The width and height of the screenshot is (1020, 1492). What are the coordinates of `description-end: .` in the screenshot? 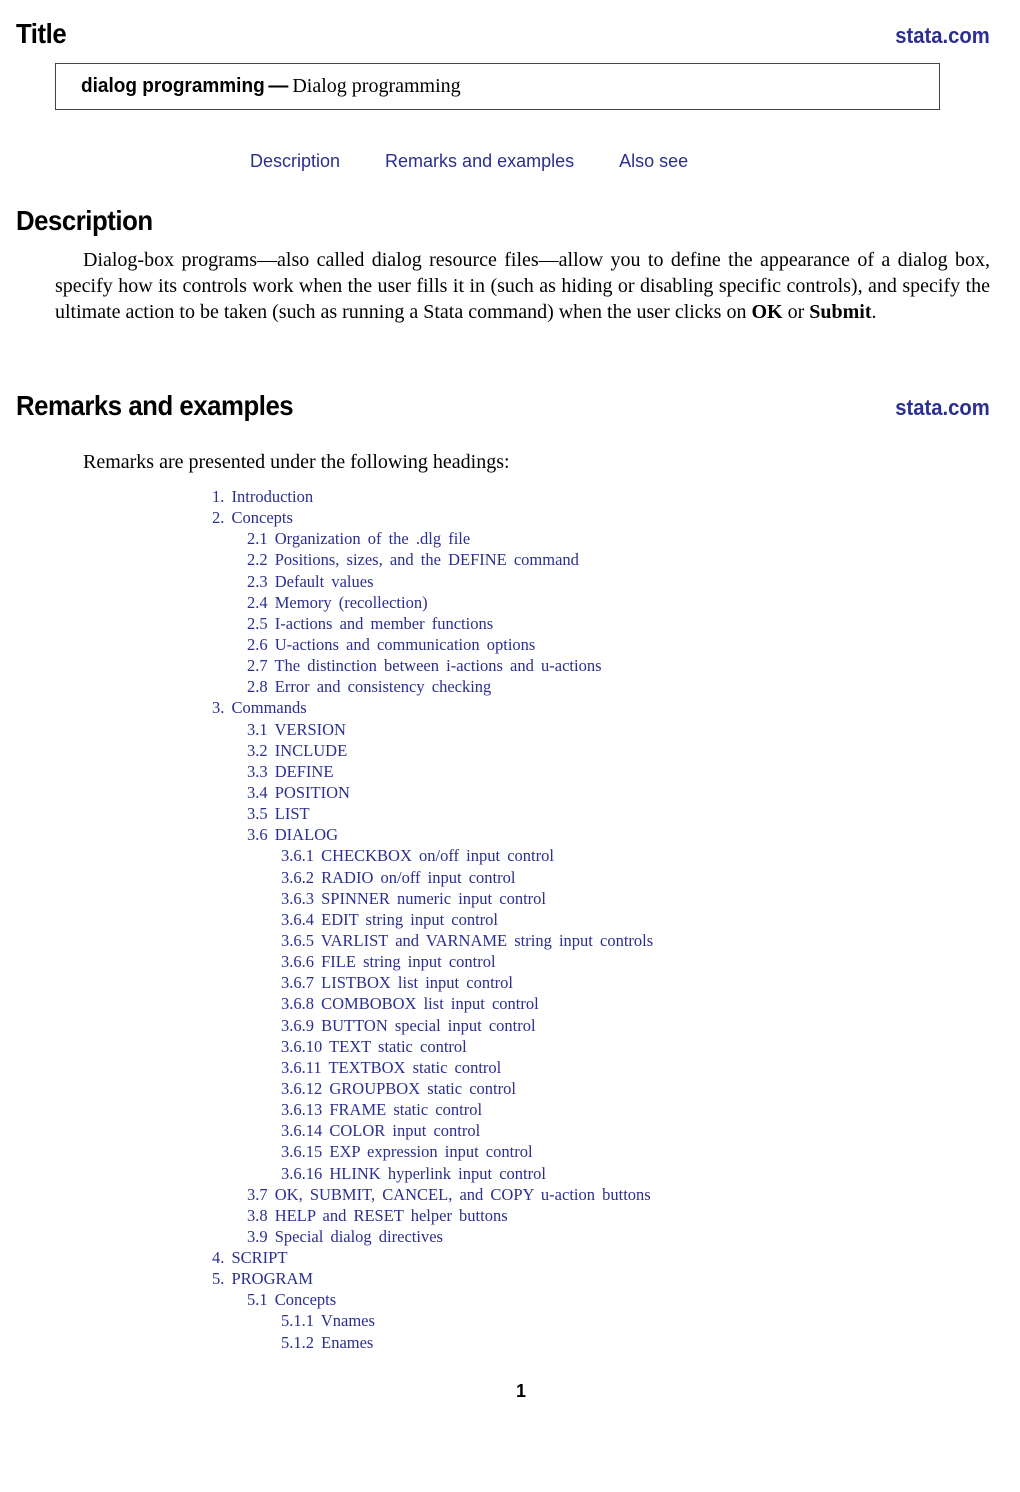 It's located at (874, 312).